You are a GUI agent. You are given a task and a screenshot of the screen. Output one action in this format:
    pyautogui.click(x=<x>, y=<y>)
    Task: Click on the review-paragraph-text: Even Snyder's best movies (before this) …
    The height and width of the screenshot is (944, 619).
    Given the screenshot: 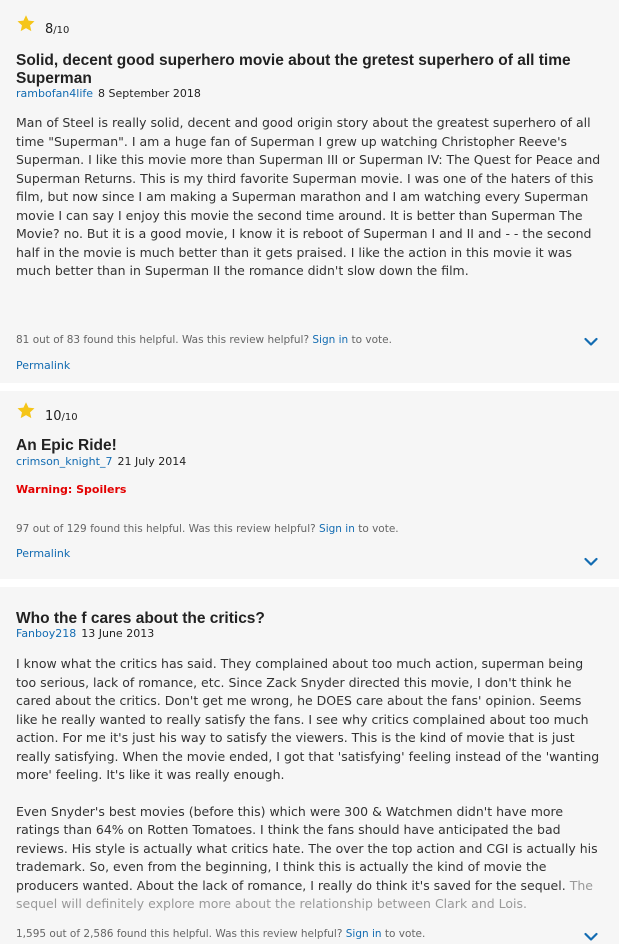 What is the action you would take?
    pyautogui.click(x=307, y=848)
    